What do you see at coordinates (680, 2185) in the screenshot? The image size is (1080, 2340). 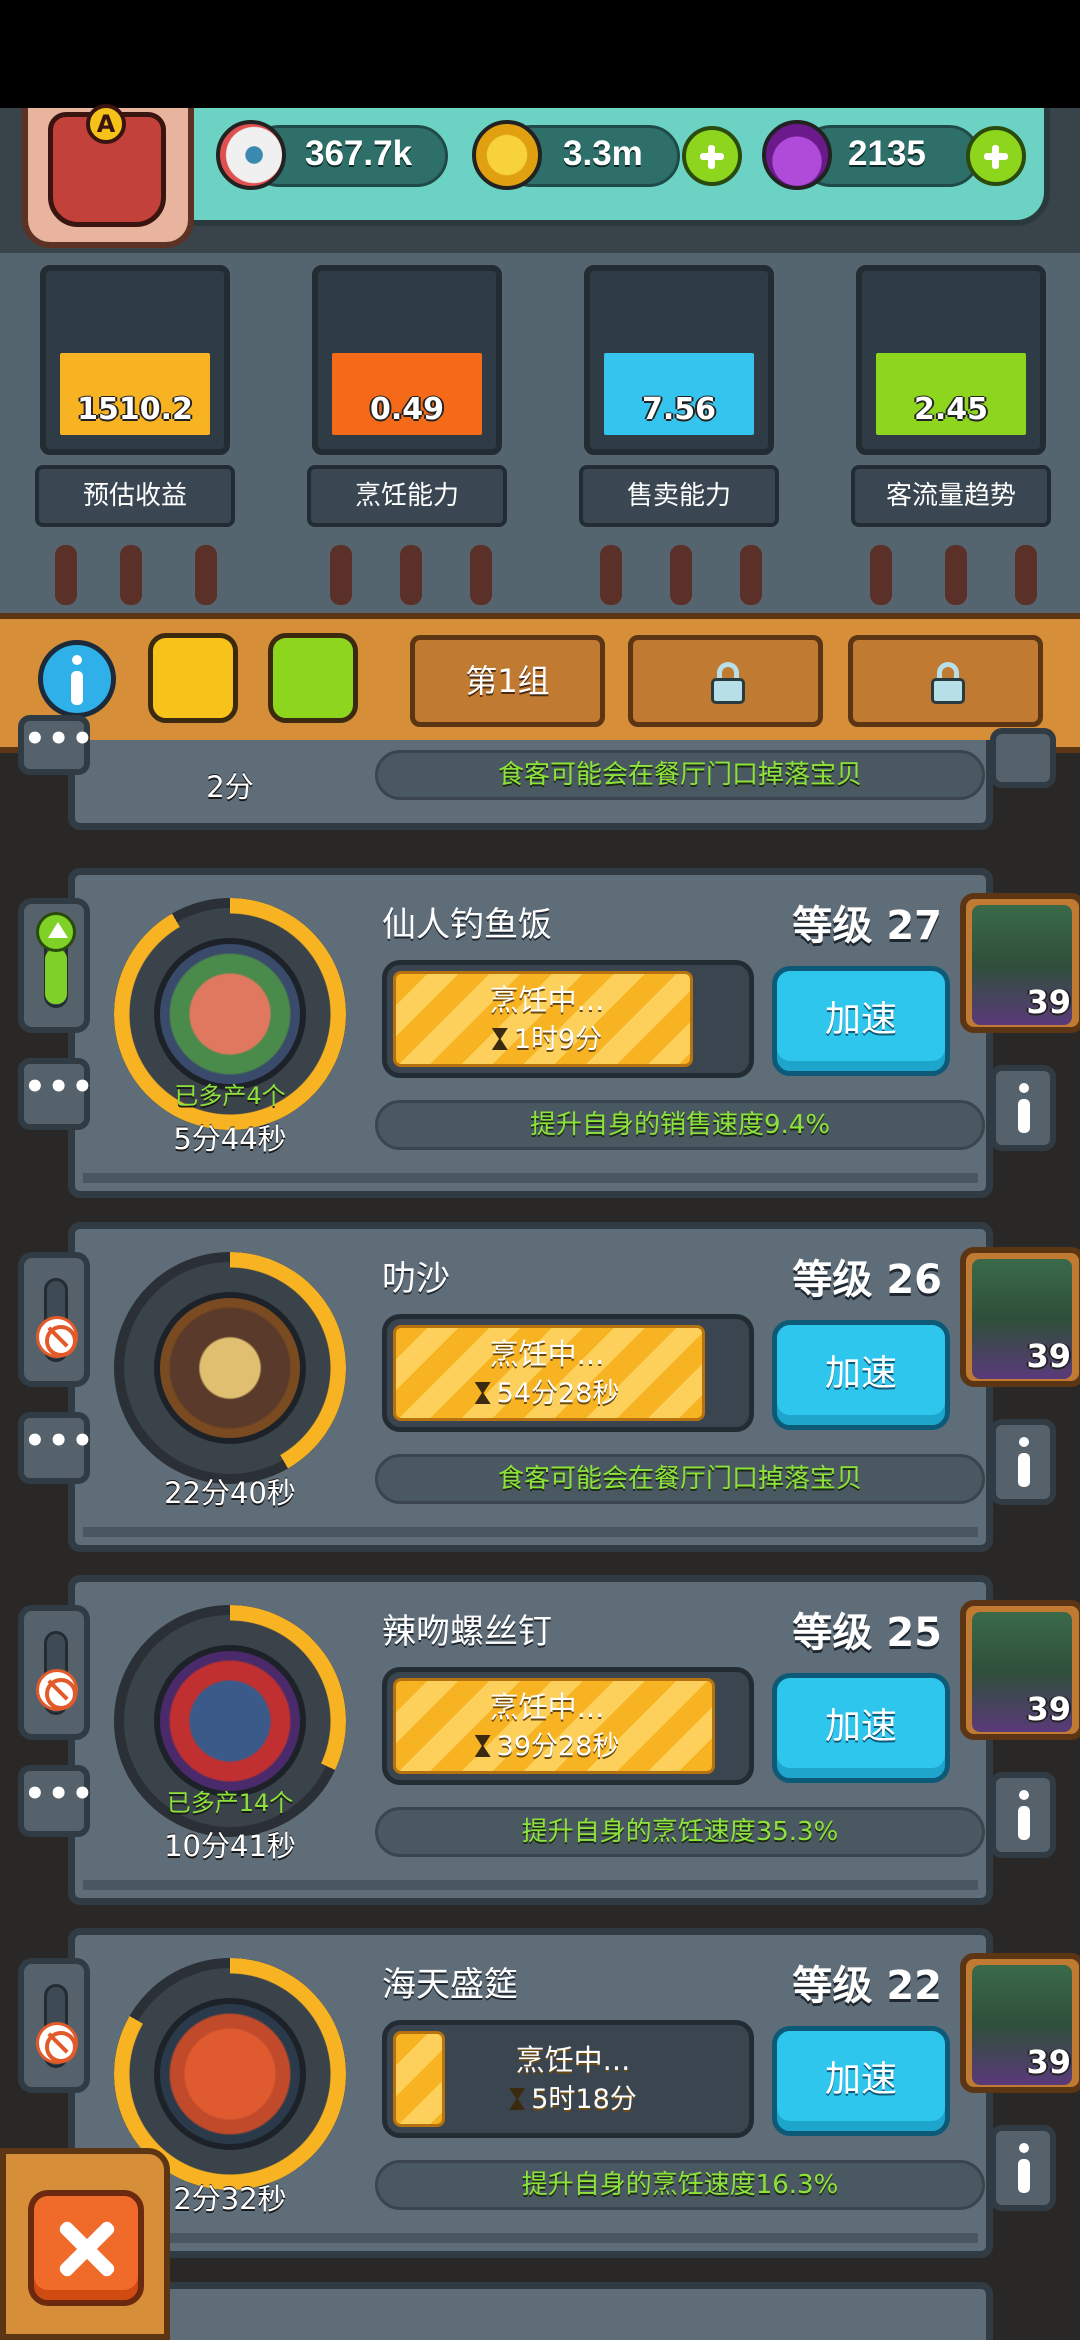 I see `recipe-bonus: 提升自身的烹饪速度16.3%` at bounding box center [680, 2185].